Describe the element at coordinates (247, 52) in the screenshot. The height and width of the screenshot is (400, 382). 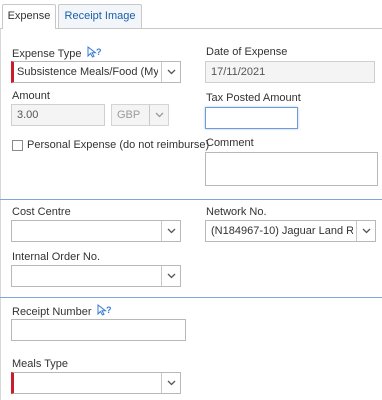
I see `date-of-expense-label: Date of Expense` at that location.